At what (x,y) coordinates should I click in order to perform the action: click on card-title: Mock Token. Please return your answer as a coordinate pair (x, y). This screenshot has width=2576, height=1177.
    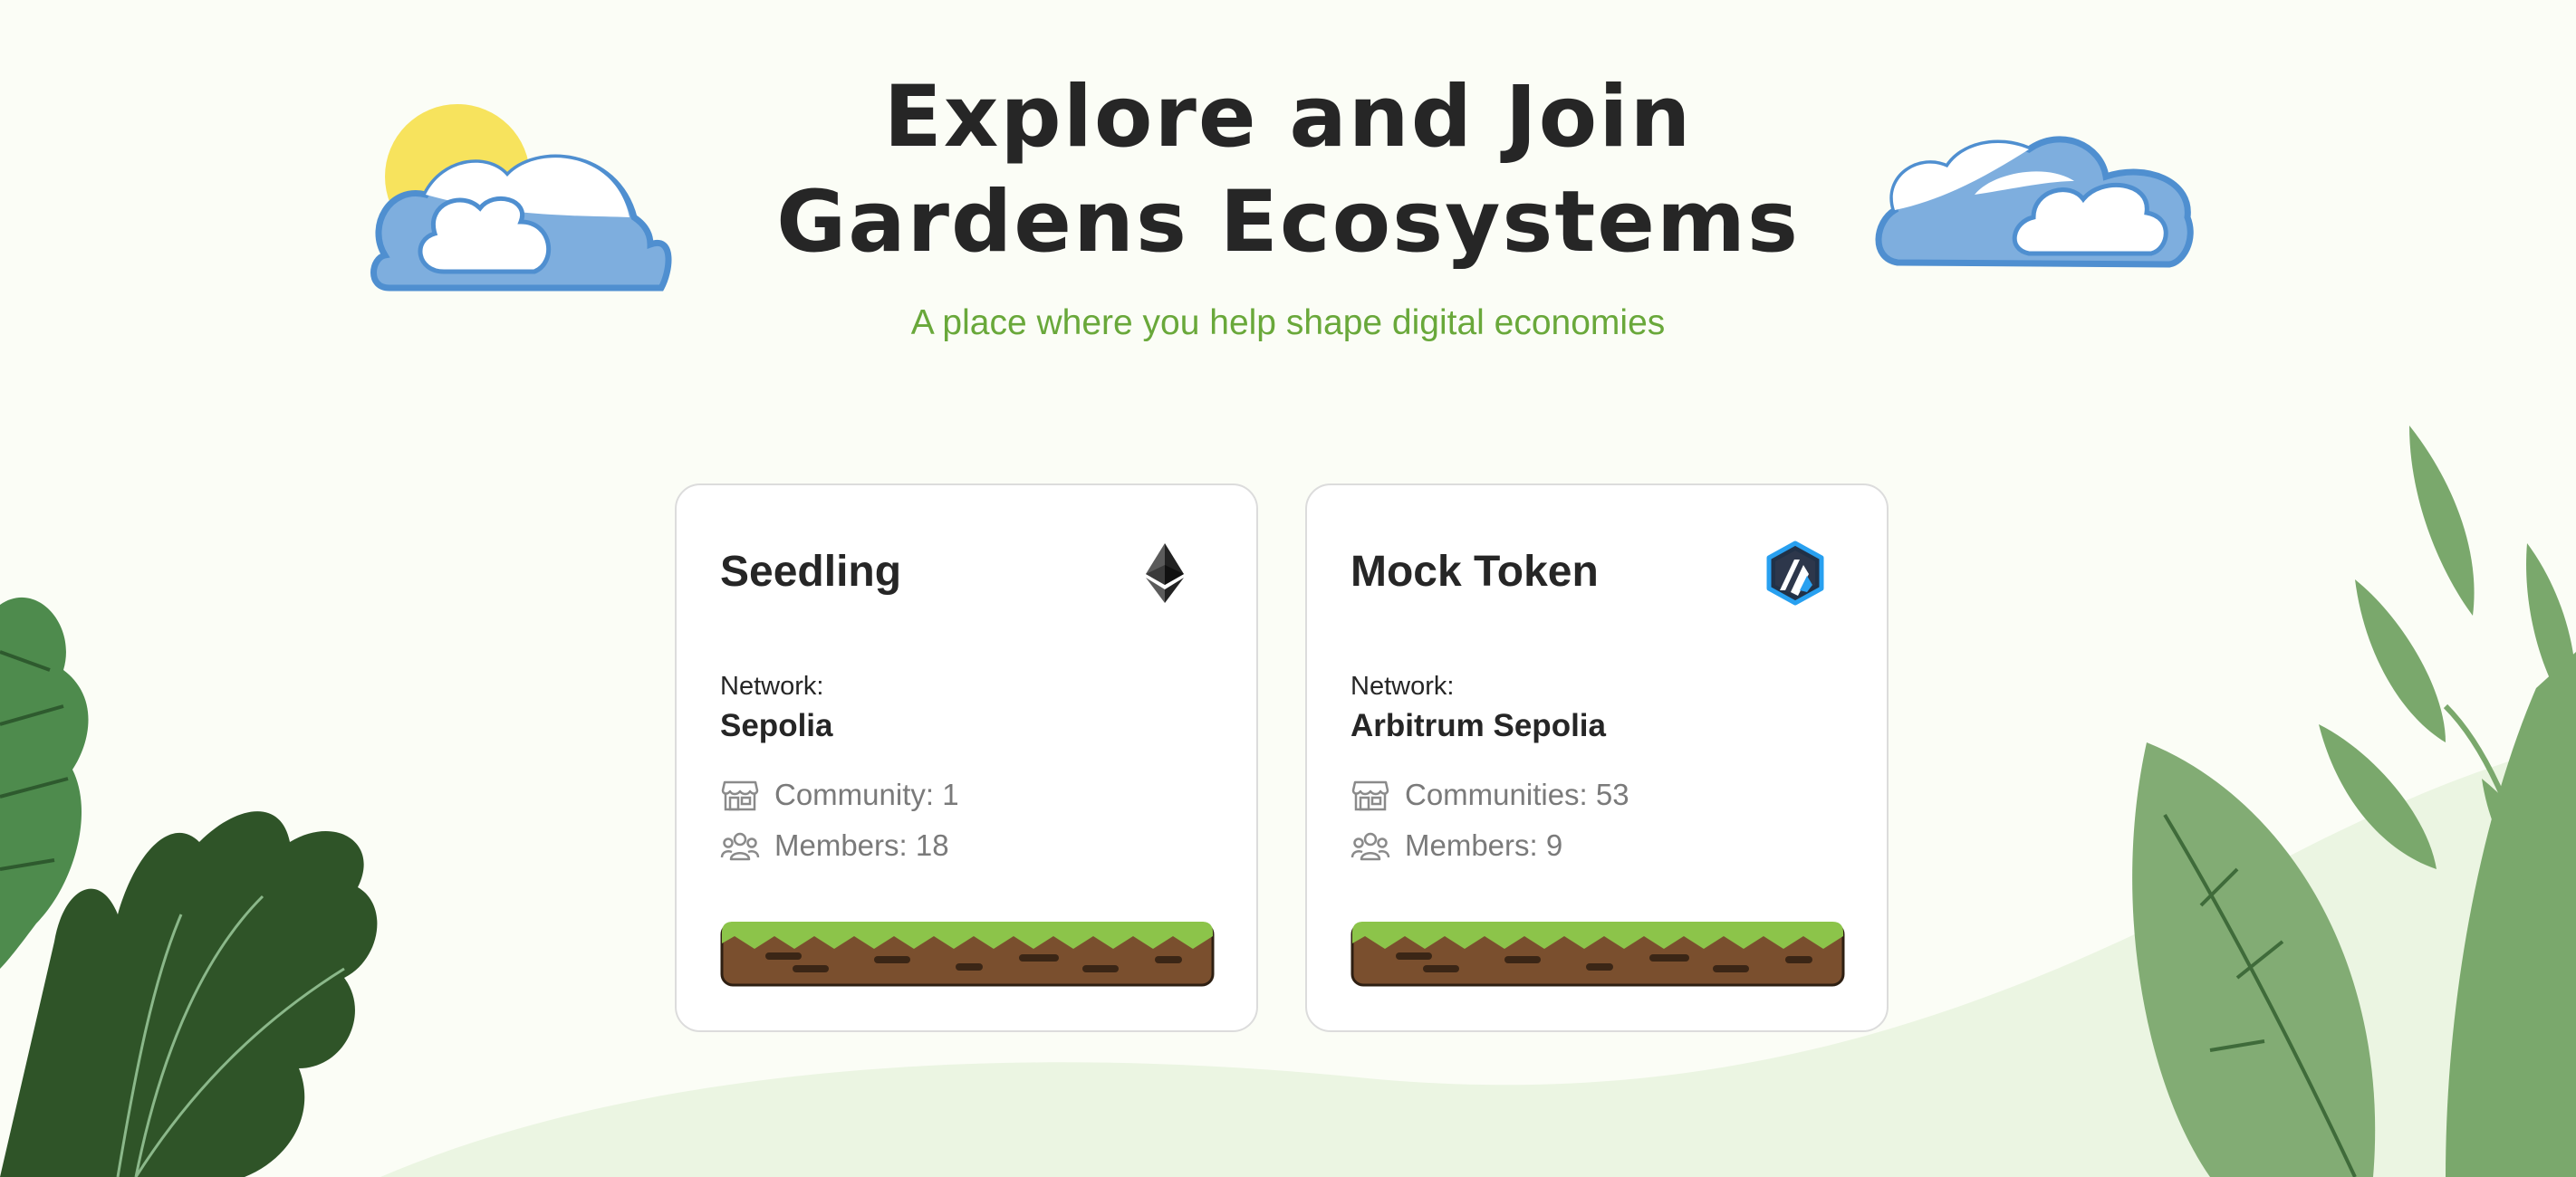
    Looking at the image, I should click on (1474, 572).